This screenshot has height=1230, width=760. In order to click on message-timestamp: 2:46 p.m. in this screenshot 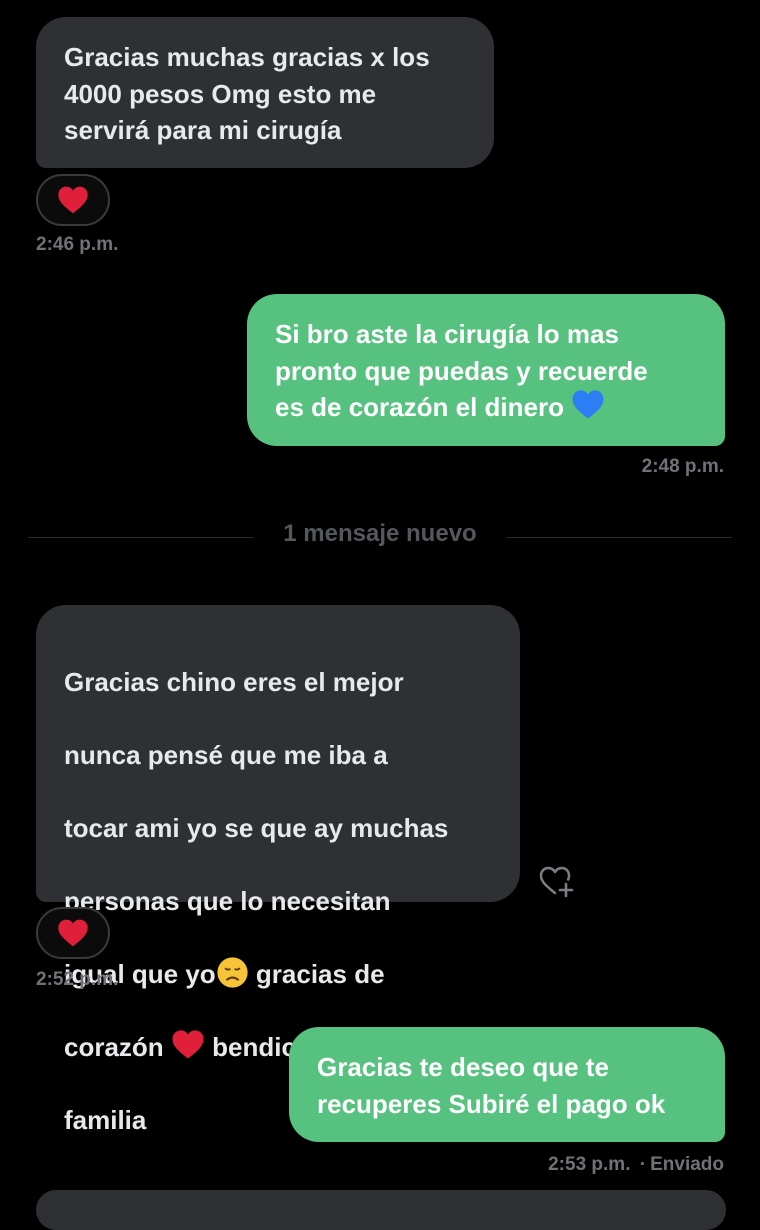, I will do `click(77, 244)`.